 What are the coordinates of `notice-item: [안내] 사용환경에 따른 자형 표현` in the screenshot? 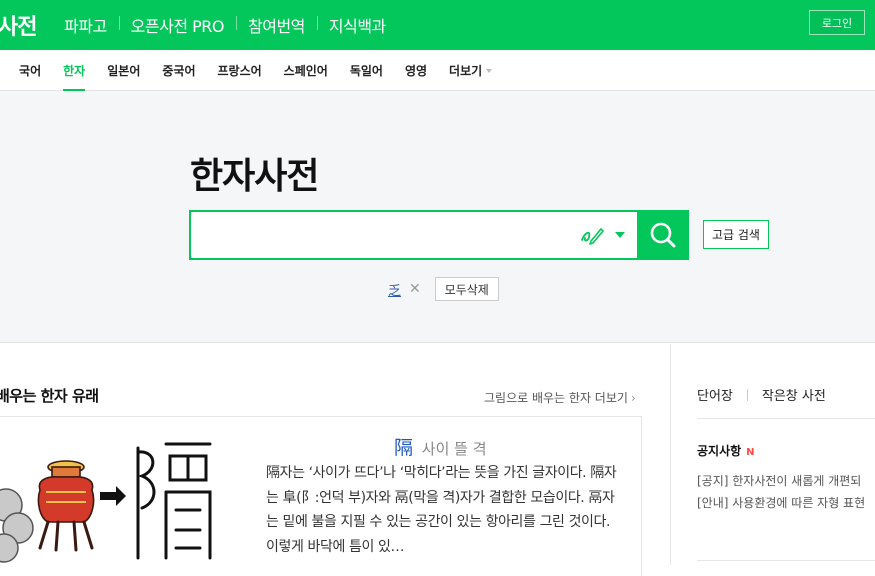 It's located at (781, 502).